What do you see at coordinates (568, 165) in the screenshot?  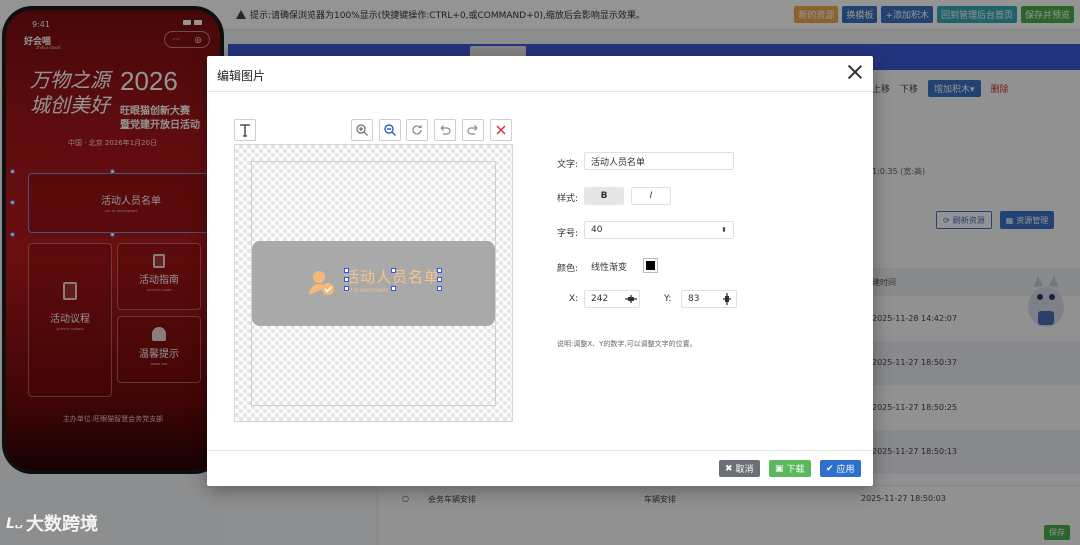 I see `text-label: 文字:` at bounding box center [568, 165].